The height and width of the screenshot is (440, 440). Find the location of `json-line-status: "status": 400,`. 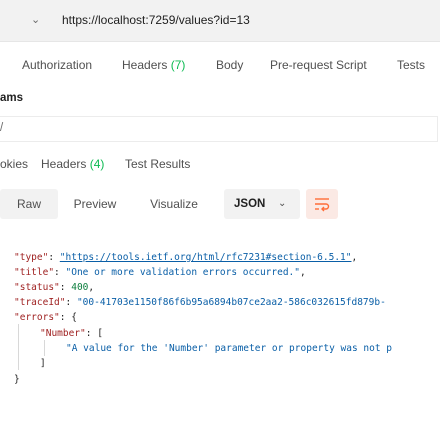

json-line-status: "status": 400, is located at coordinates (54, 287).